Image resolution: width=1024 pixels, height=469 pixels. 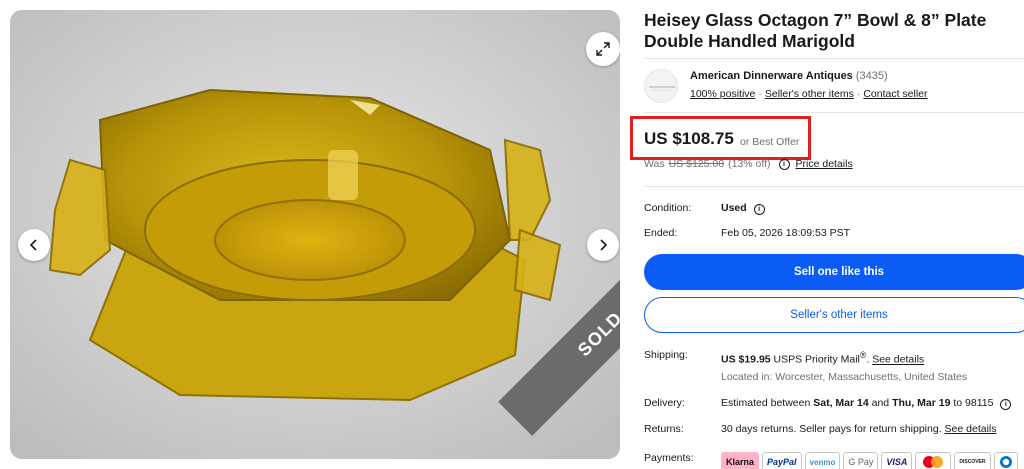 I want to click on expand-icon, so click(x=603, y=49).